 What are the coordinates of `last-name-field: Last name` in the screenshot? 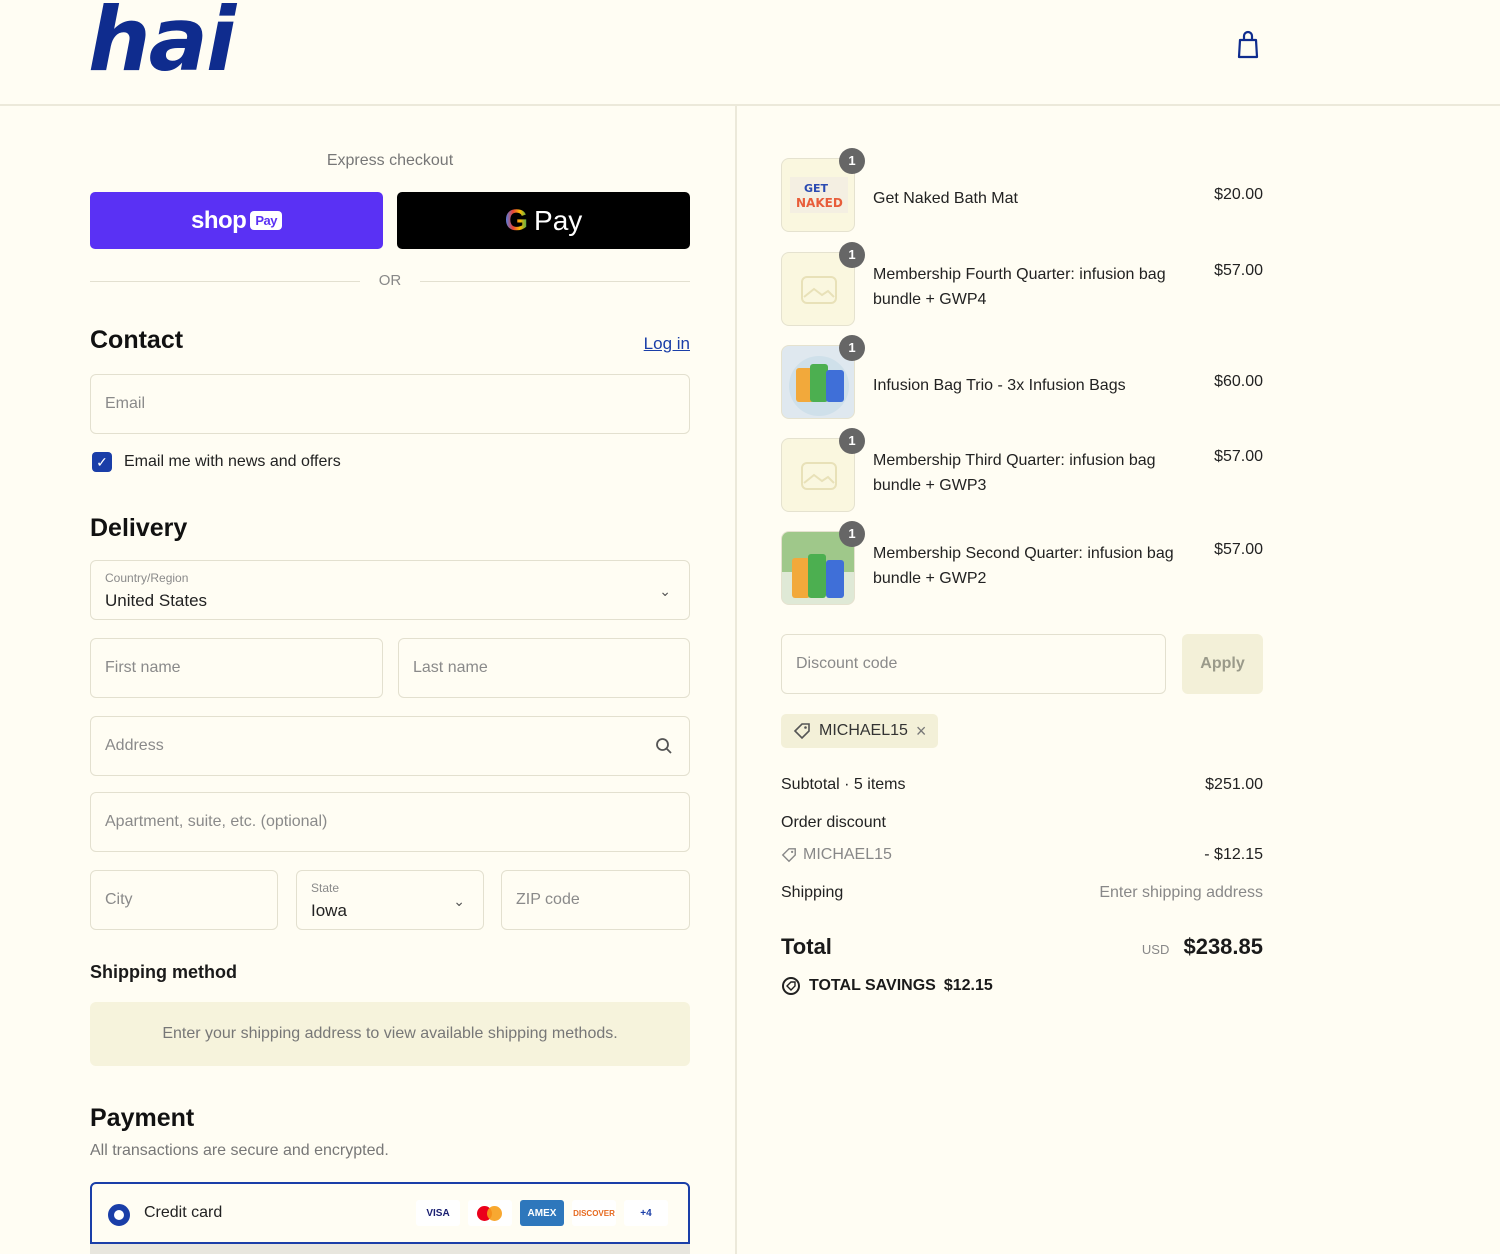 It's located at (544, 668).